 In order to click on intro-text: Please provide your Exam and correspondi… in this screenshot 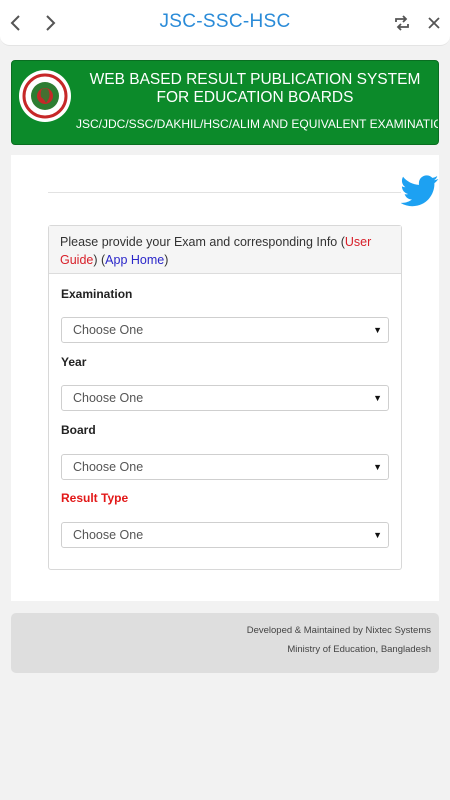, I will do `click(202, 242)`.